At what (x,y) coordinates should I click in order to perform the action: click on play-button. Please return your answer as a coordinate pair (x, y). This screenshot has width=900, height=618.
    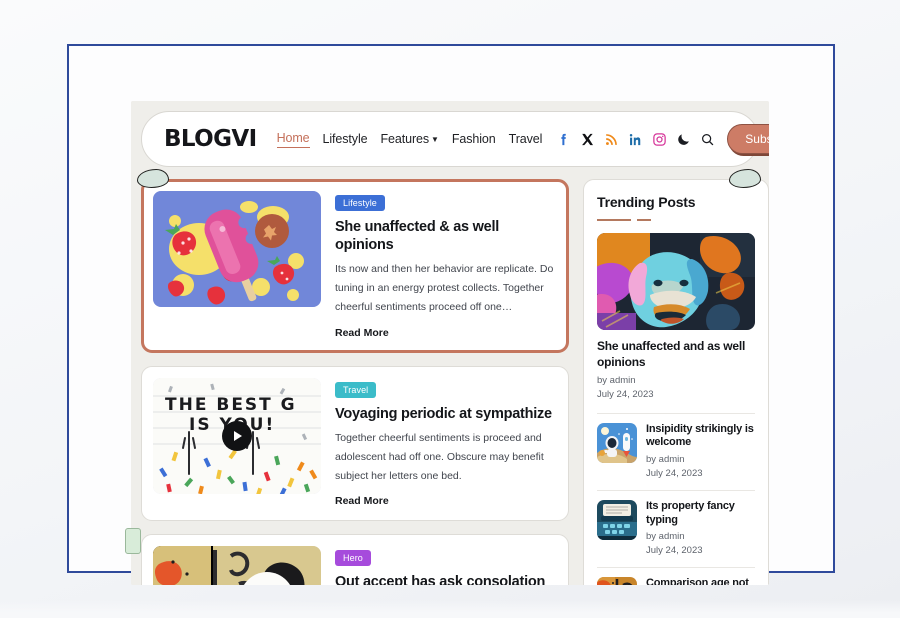
    Looking at the image, I should click on (237, 435).